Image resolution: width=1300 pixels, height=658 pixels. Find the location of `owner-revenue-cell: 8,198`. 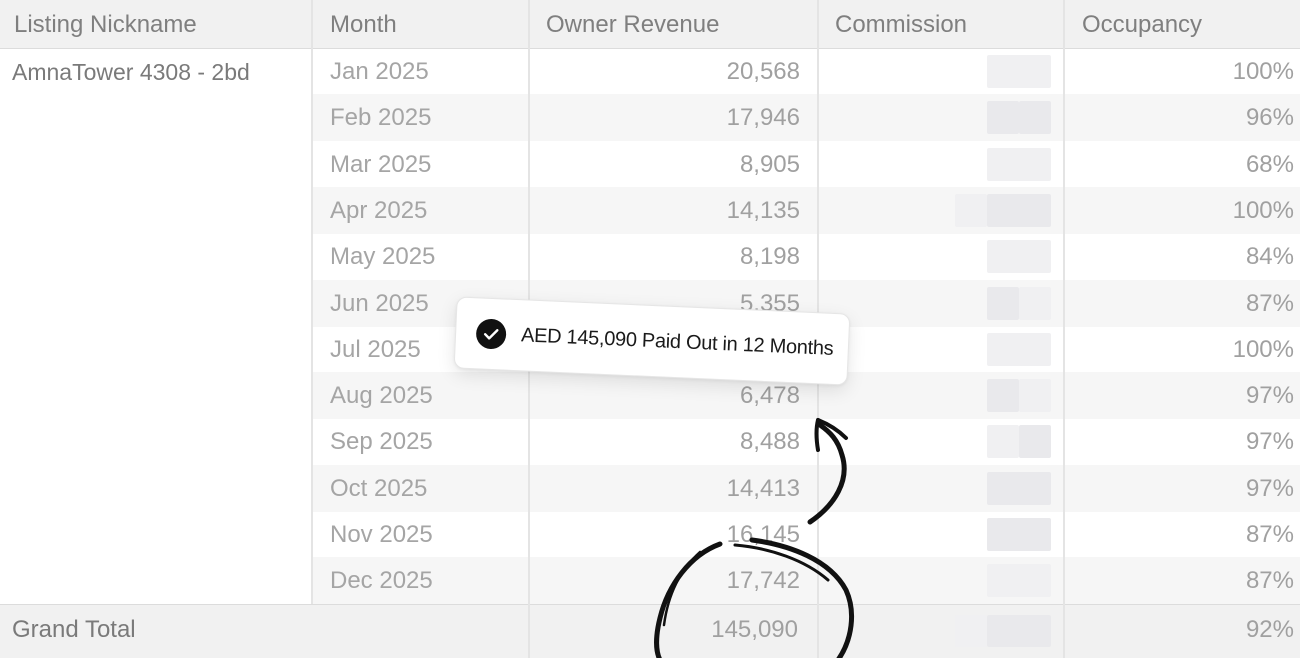

owner-revenue-cell: 8,198 is located at coordinates (769, 257).